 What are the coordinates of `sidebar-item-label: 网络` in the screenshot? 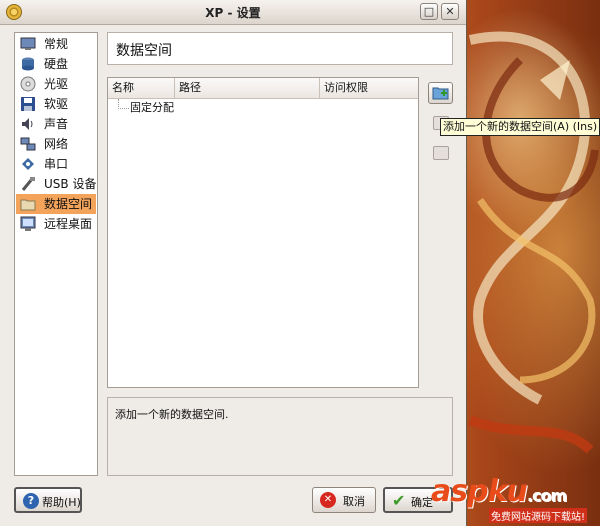 It's located at (56, 144).